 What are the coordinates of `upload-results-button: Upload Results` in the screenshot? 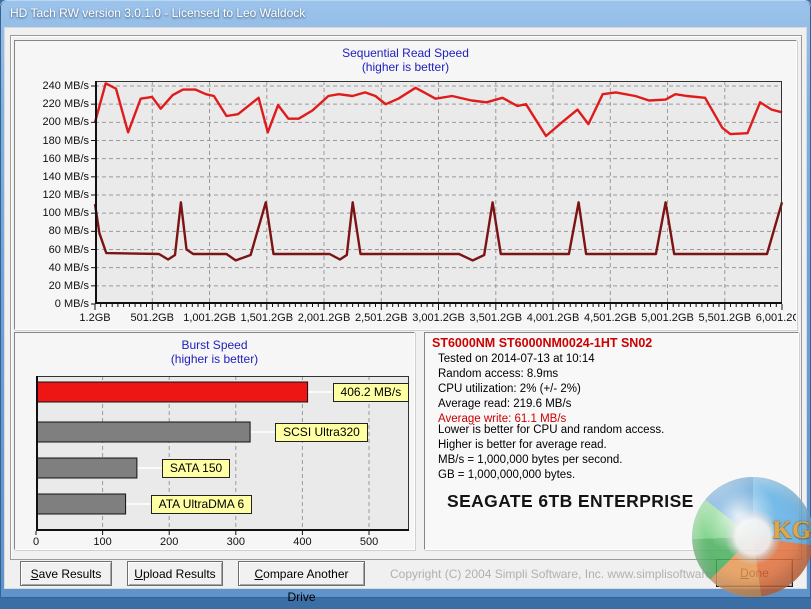 It's located at (175, 573).